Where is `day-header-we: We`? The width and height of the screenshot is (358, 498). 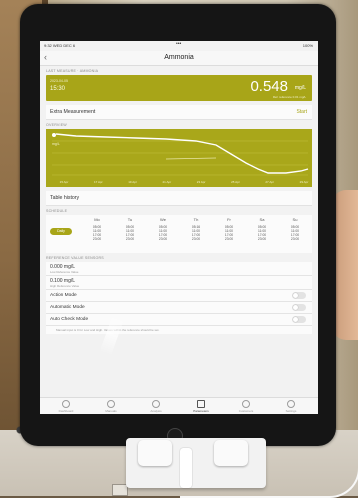
day-header-we: We is located at coordinates (163, 219).